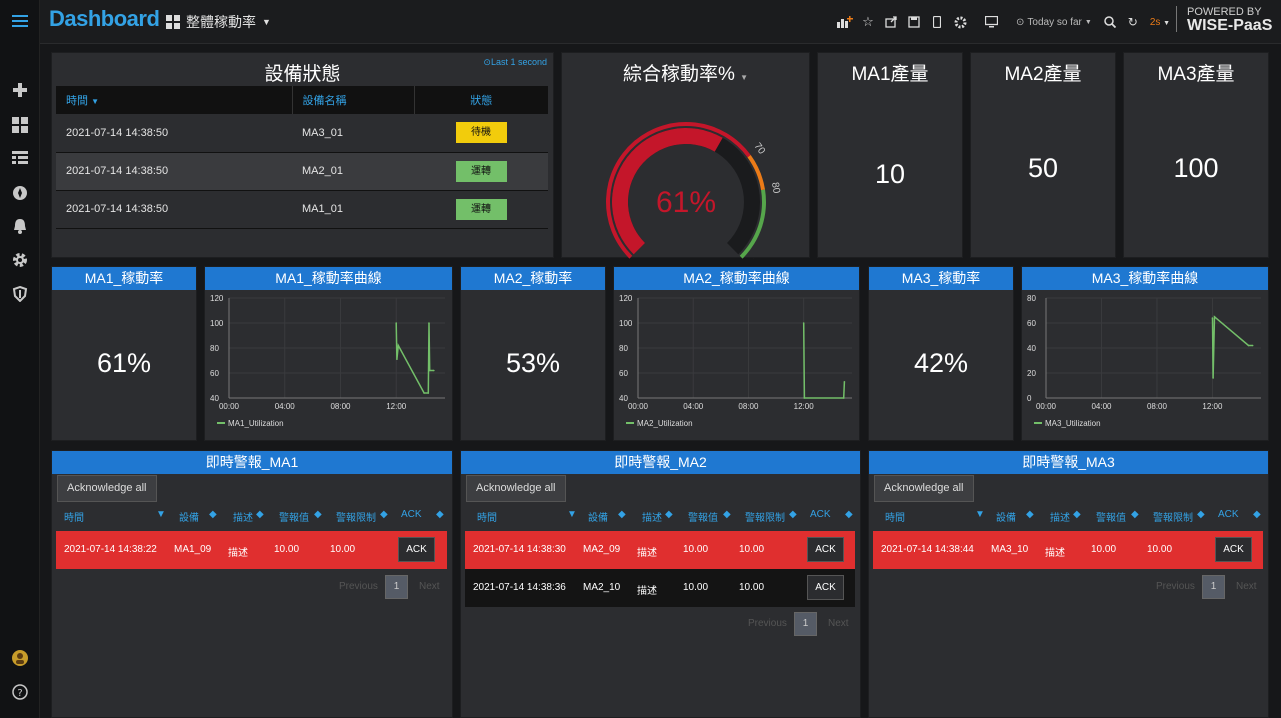 This screenshot has width=1281, height=718. Describe the element at coordinates (868, 22) in the screenshot. I see `star-icon: ☆` at that location.